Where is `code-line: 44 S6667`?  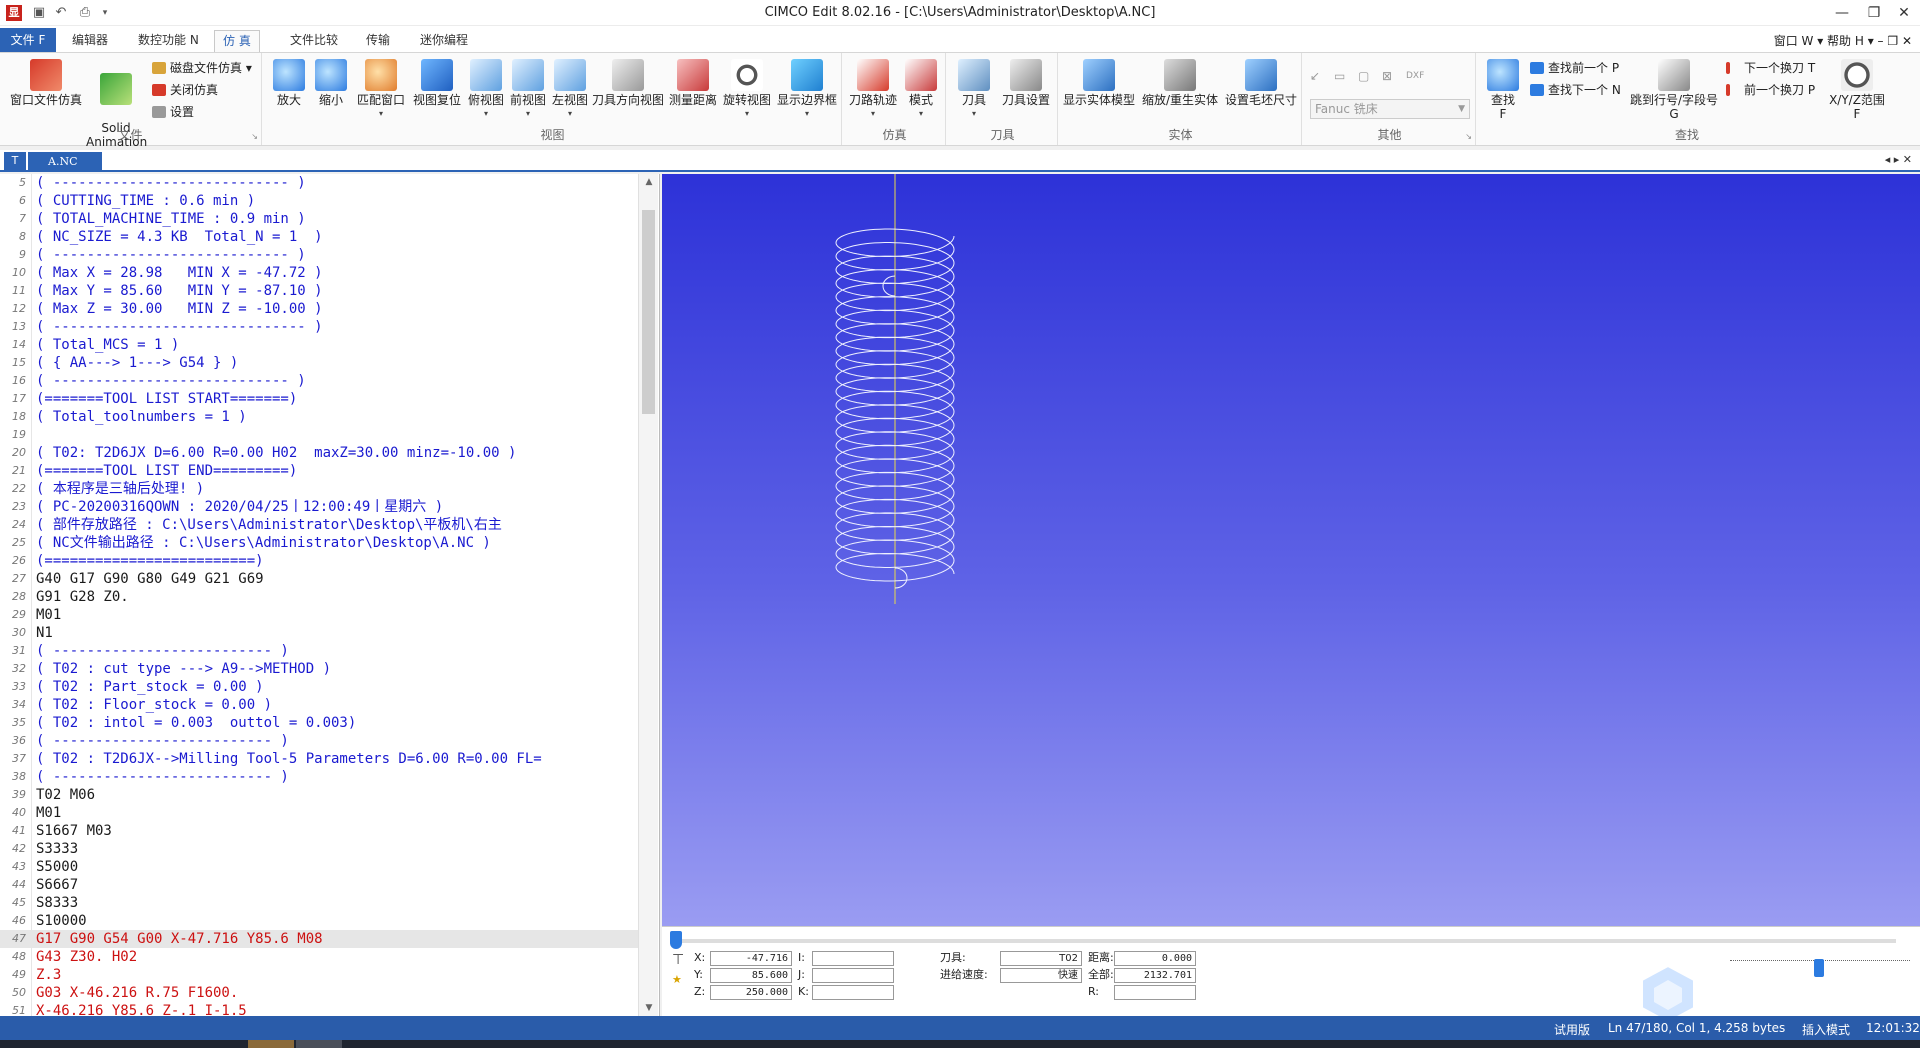 code-line: 44 S6667 is located at coordinates (319, 885).